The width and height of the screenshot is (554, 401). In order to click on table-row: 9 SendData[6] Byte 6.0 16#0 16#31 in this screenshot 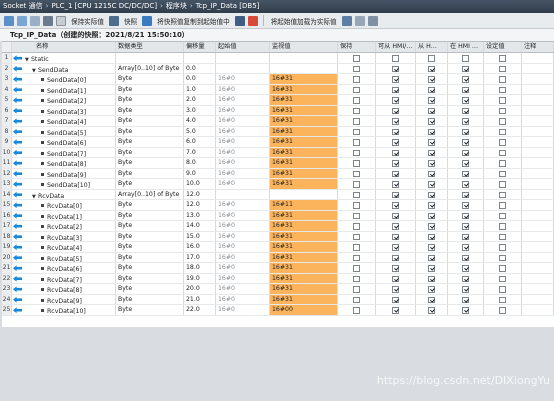, I will do `click(278, 142)`.